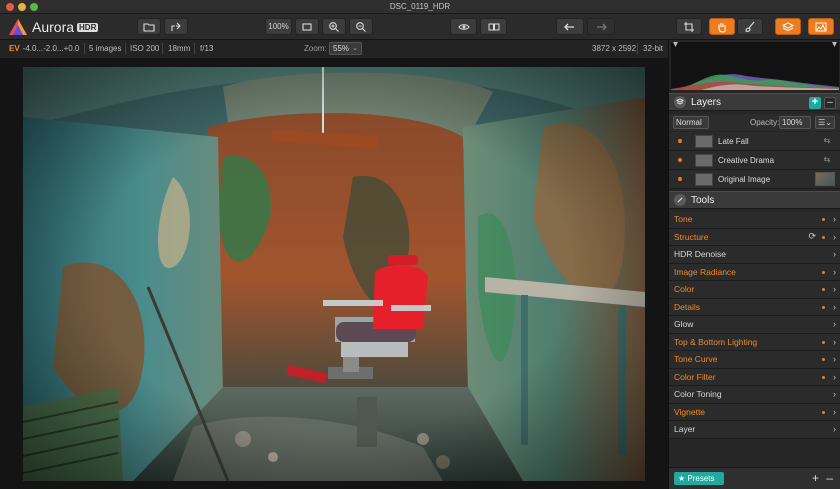 The image size is (840, 489). I want to click on layer-item: Late Fall ⇆, so click(754, 141).